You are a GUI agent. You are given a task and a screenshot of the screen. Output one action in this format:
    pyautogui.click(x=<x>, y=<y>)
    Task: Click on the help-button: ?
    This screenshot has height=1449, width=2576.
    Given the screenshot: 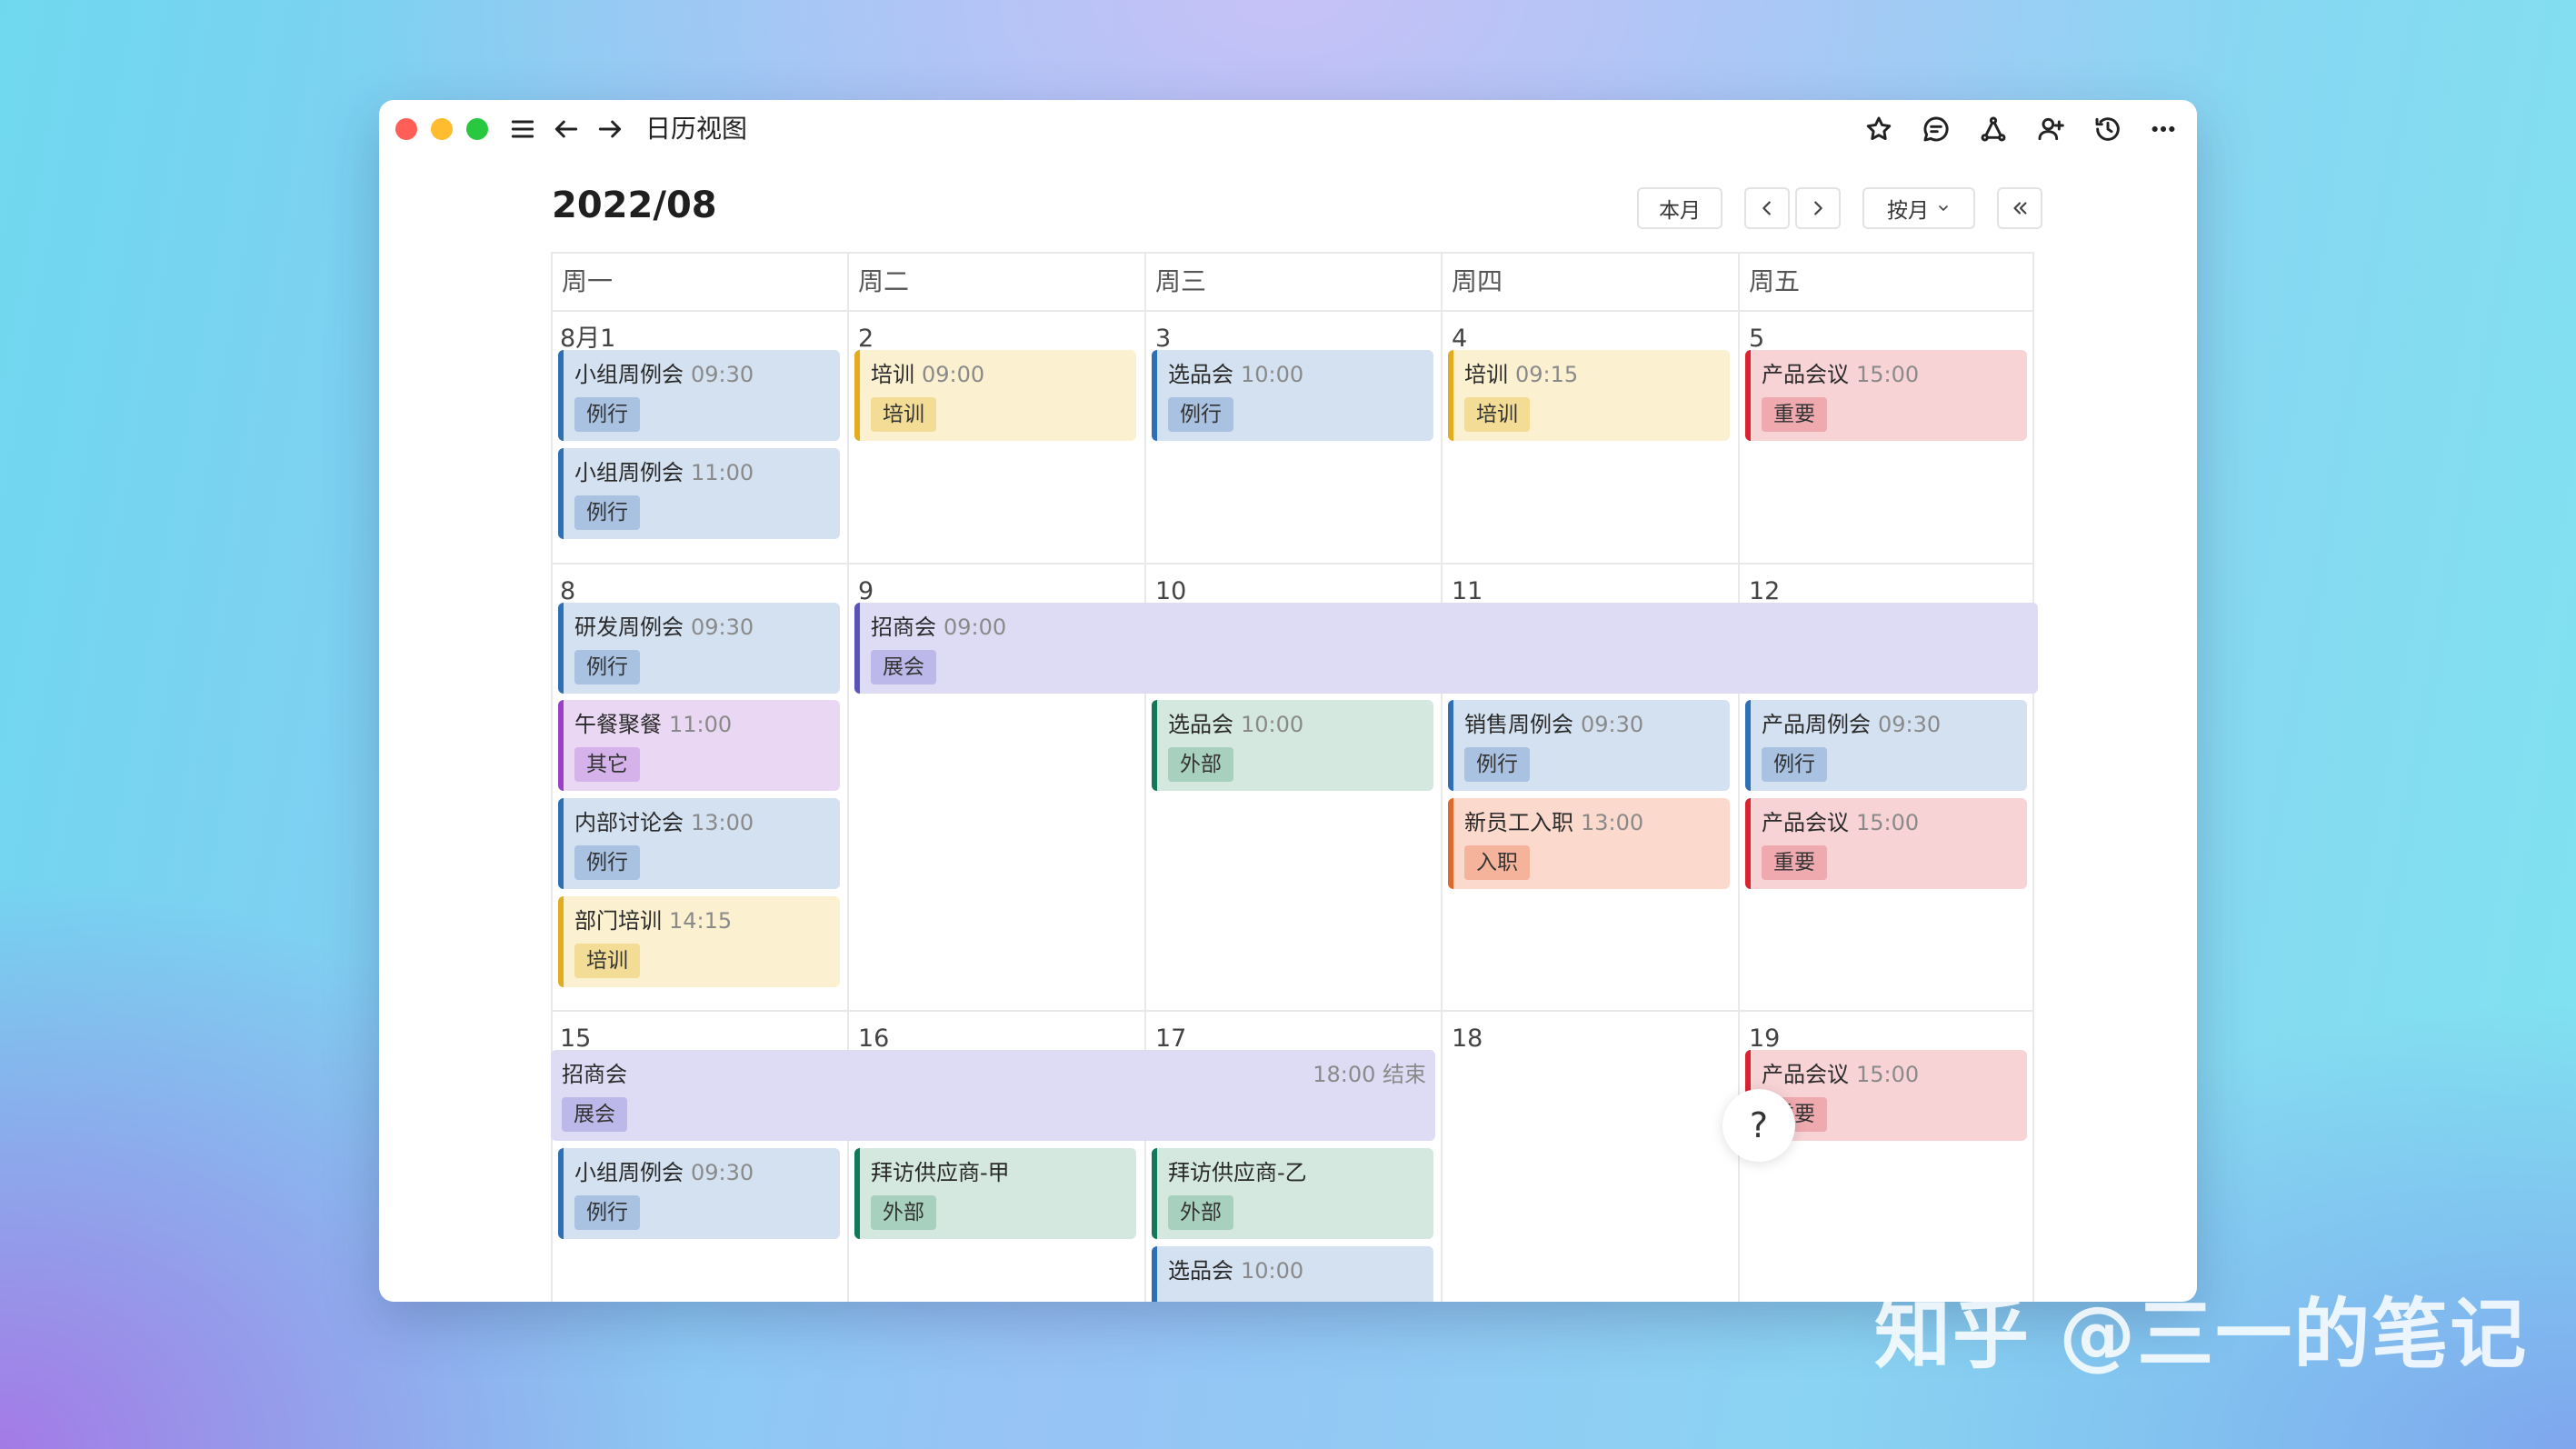 What is the action you would take?
    pyautogui.click(x=1758, y=1125)
    